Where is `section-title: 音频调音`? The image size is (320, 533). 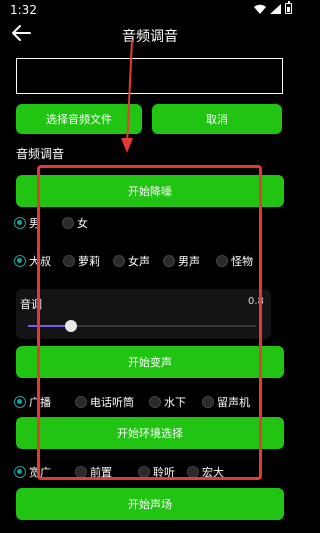 section-title: 音频调音 is located at coordinates (40, 154).